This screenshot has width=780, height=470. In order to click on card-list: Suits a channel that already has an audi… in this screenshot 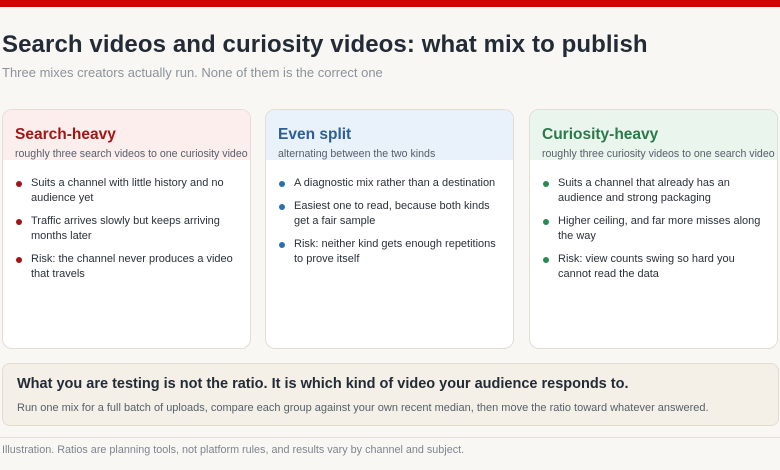, I will do `click(653, 221)`.